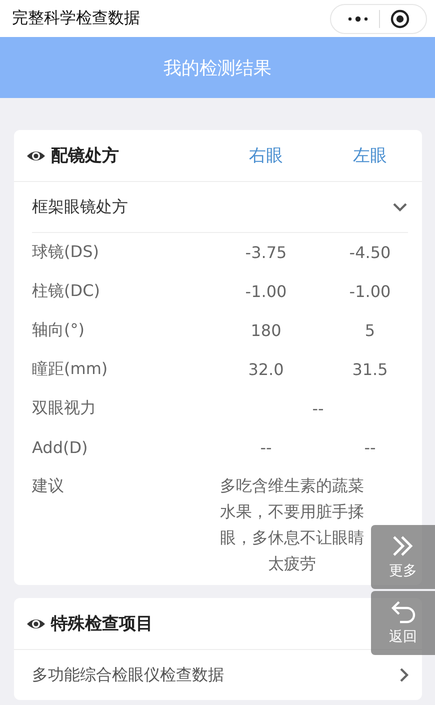 This screenshot has height=705, width=435. What do you see at coordinates (292, 525) in the screenshot?
I see `advice-text: 多吃含维生素的蔬菜水果，不要用脏手揉眼，多休息不让眼睛太疲劳` at bounding box center [292, 525].